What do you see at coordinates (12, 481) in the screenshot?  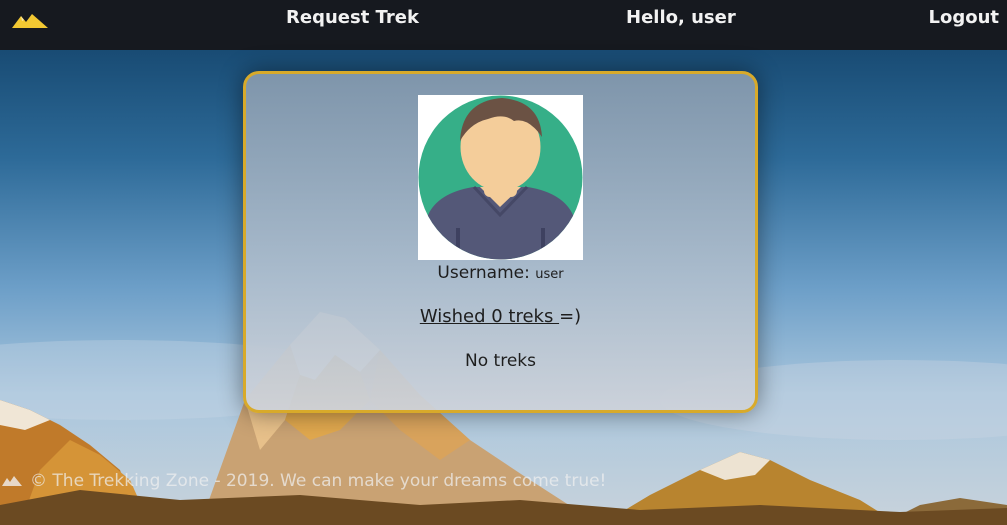 I see `footer-logo-icon` at bounding box center [12, 481].